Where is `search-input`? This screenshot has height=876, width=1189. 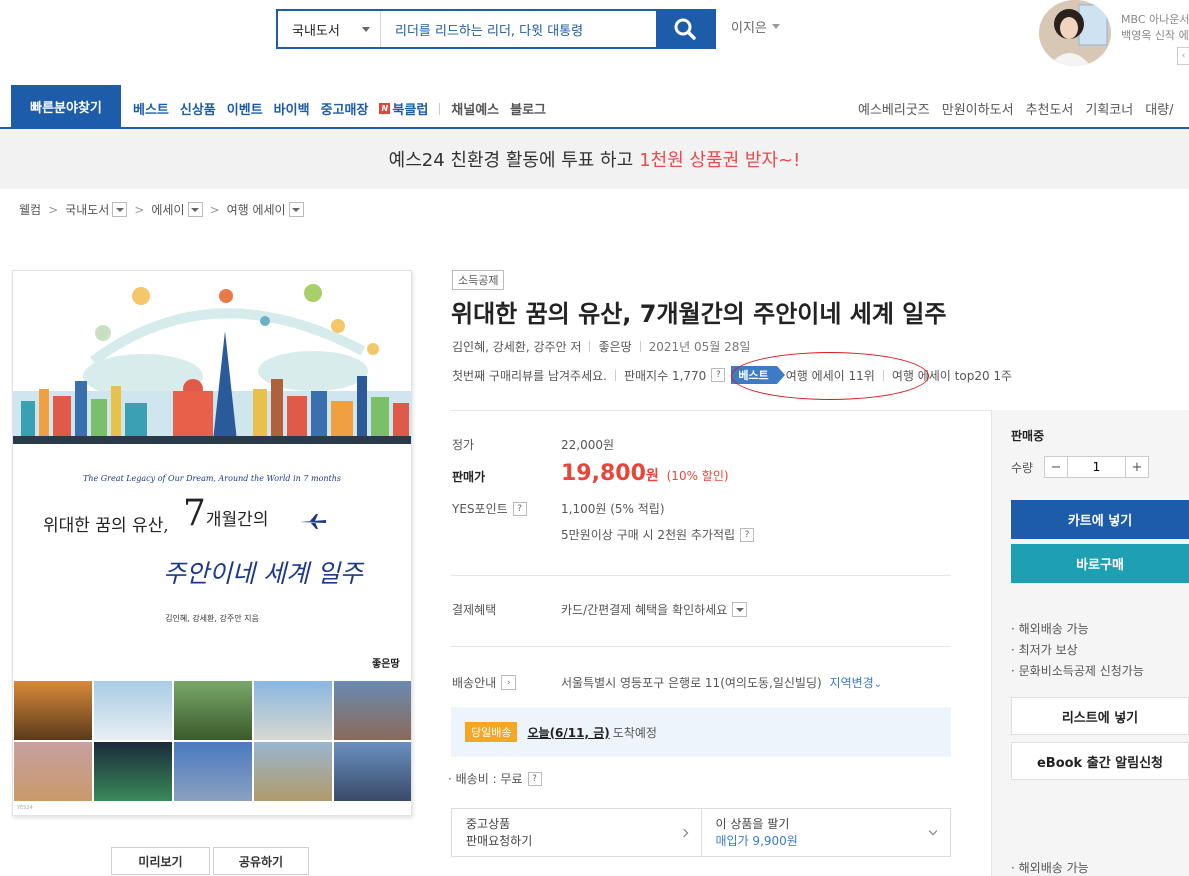
search-input is located at coordinates (518, 29).